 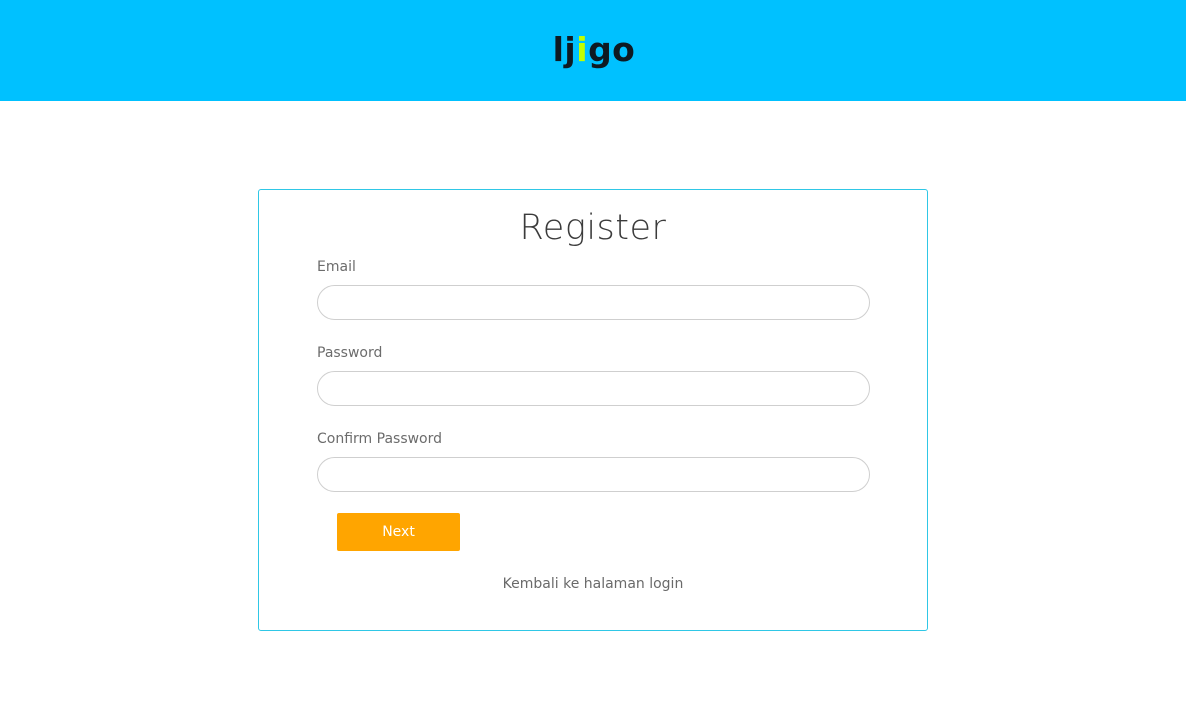 What do you see at coordinates (593, 474) in the screenshot?
I see `confirm-password-field` at bounding box center [593, 474].